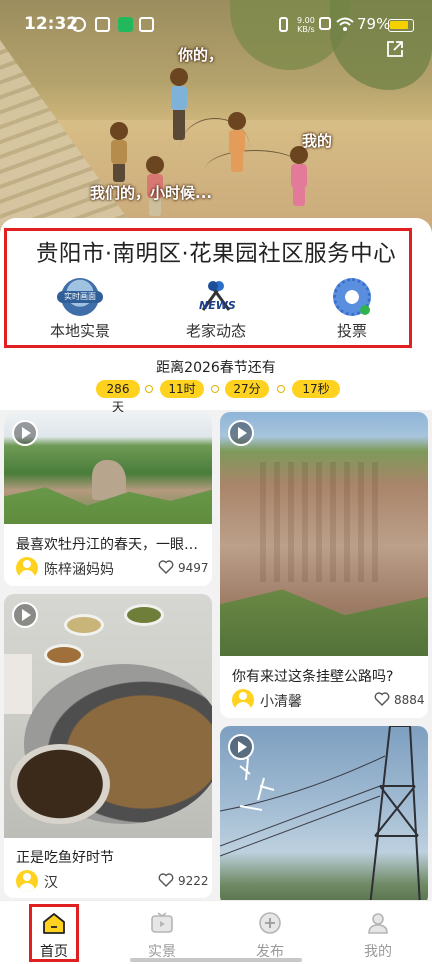 The height and width of the screenshot is (964, 432). Describe the element at coordinates (216, 24) in the screenshot. I see `status-bar: 12:32 9.00 KB/s 79%` at that location.